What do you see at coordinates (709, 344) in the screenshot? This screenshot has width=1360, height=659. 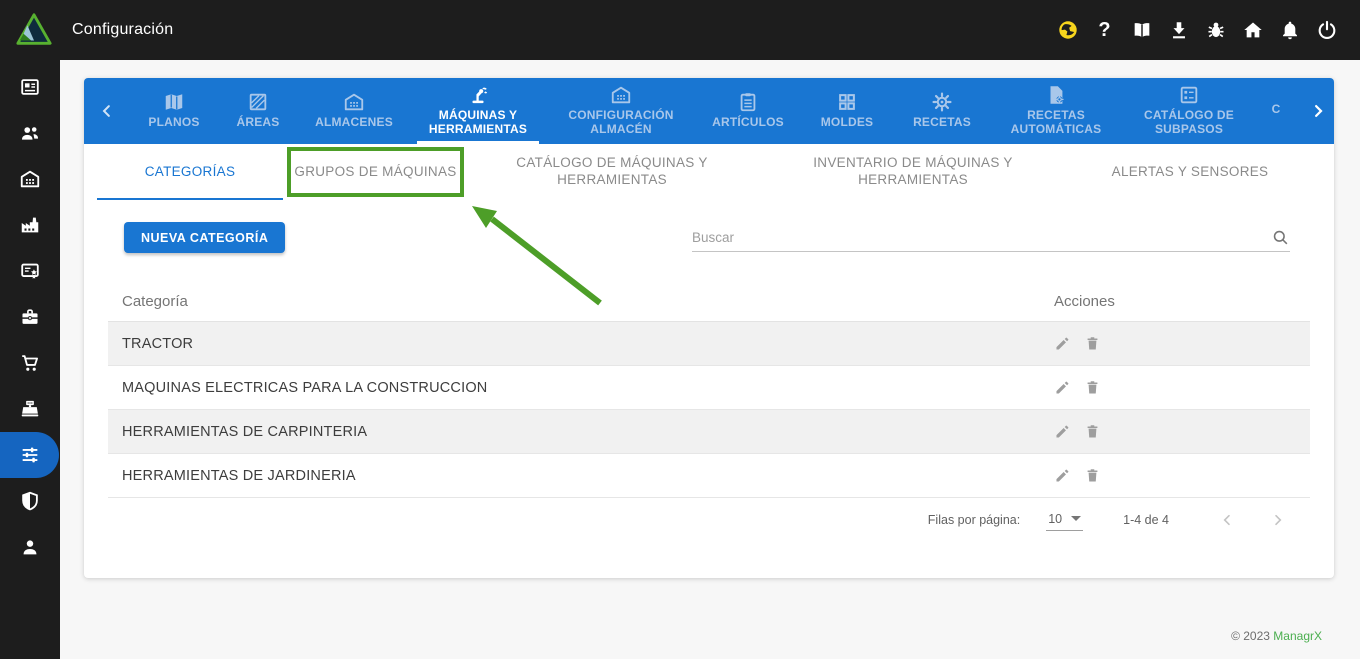 I see `table-row: TRACTOR` at bounding box center [709, 344].